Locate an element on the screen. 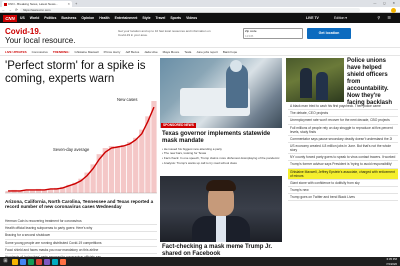 Image resolution: width=400 pixels, height=266 pixels. hospital-photo is located at coordinates (221, 93).